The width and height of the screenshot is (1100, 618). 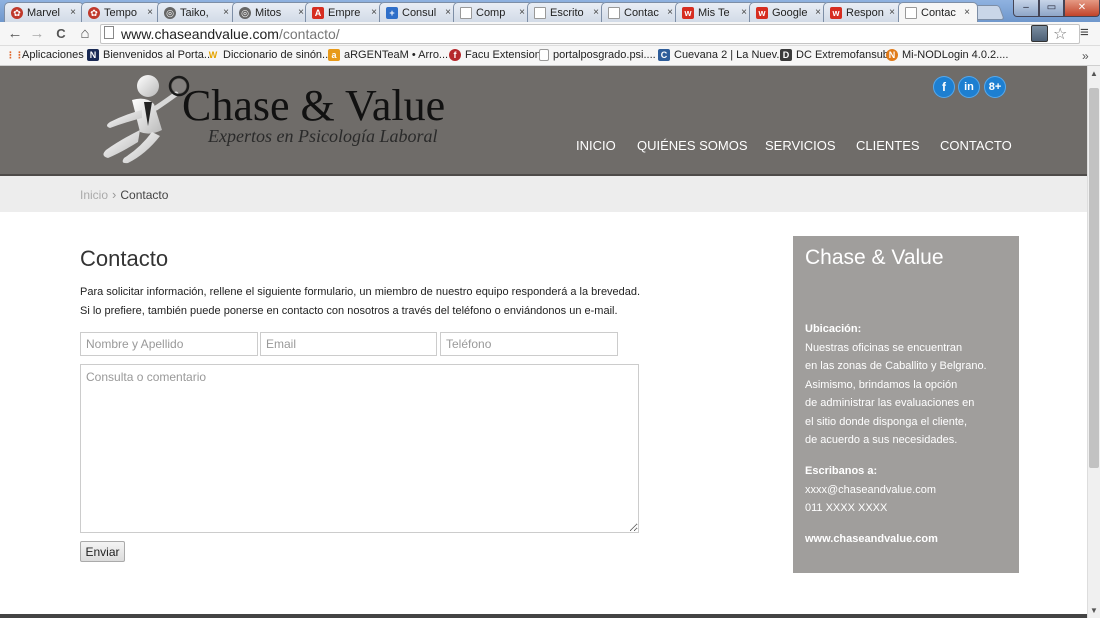 What do you see at coordinates (419, 12) in the screenshot?
I see `browser-tab: + Consul ×` at bounding box center [419, 12].